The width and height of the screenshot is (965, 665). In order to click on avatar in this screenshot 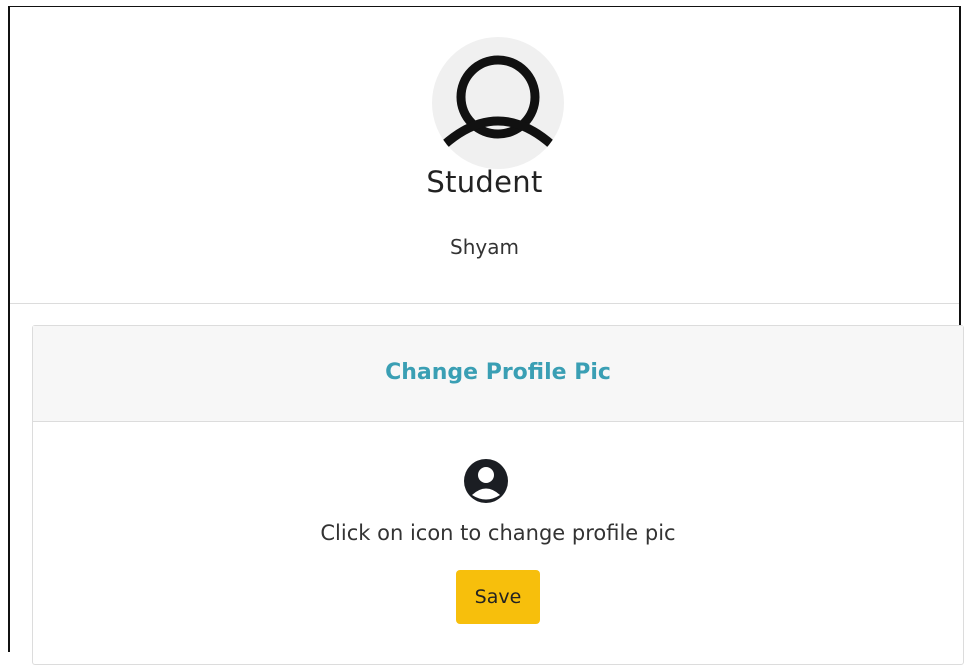, I will do `click(498, 103)`.